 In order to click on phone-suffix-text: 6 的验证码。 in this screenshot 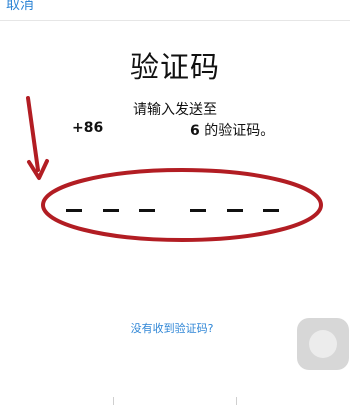, I will do `click(232, 130)`.